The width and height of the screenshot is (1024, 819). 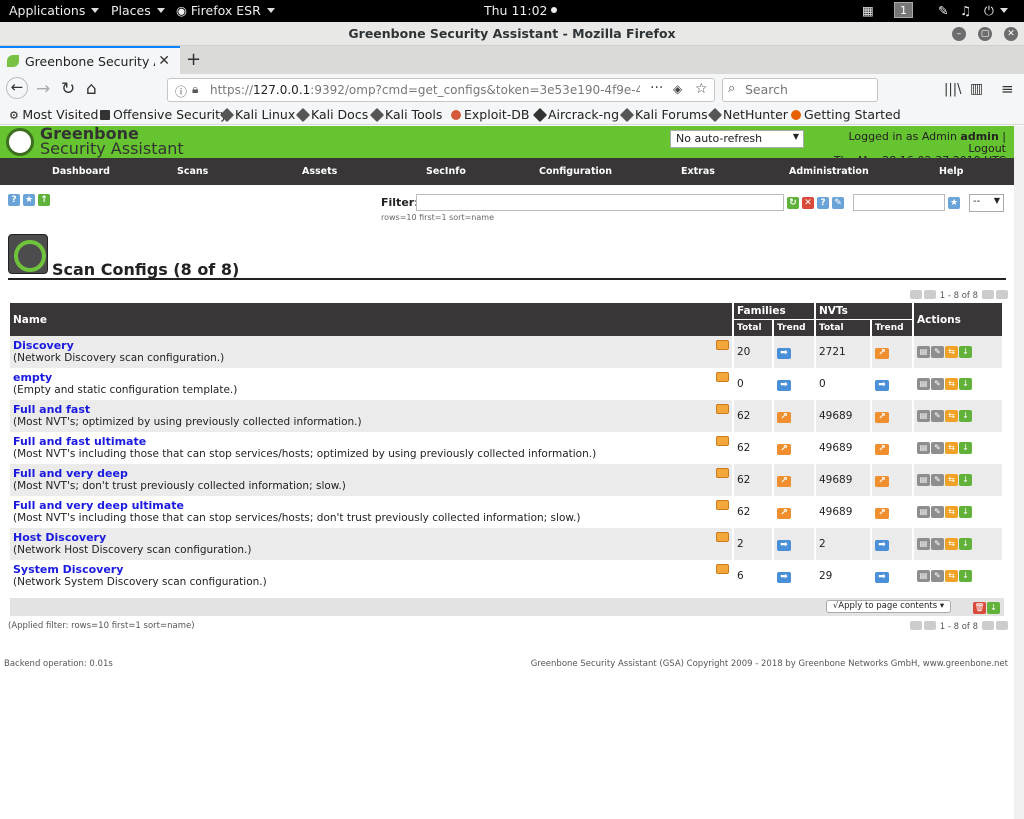 What do you see at coordinates (663, 115) in the screenshot?
I see `bookmark-kali-forums: Kali Forums` at bounding box center [663, 115].